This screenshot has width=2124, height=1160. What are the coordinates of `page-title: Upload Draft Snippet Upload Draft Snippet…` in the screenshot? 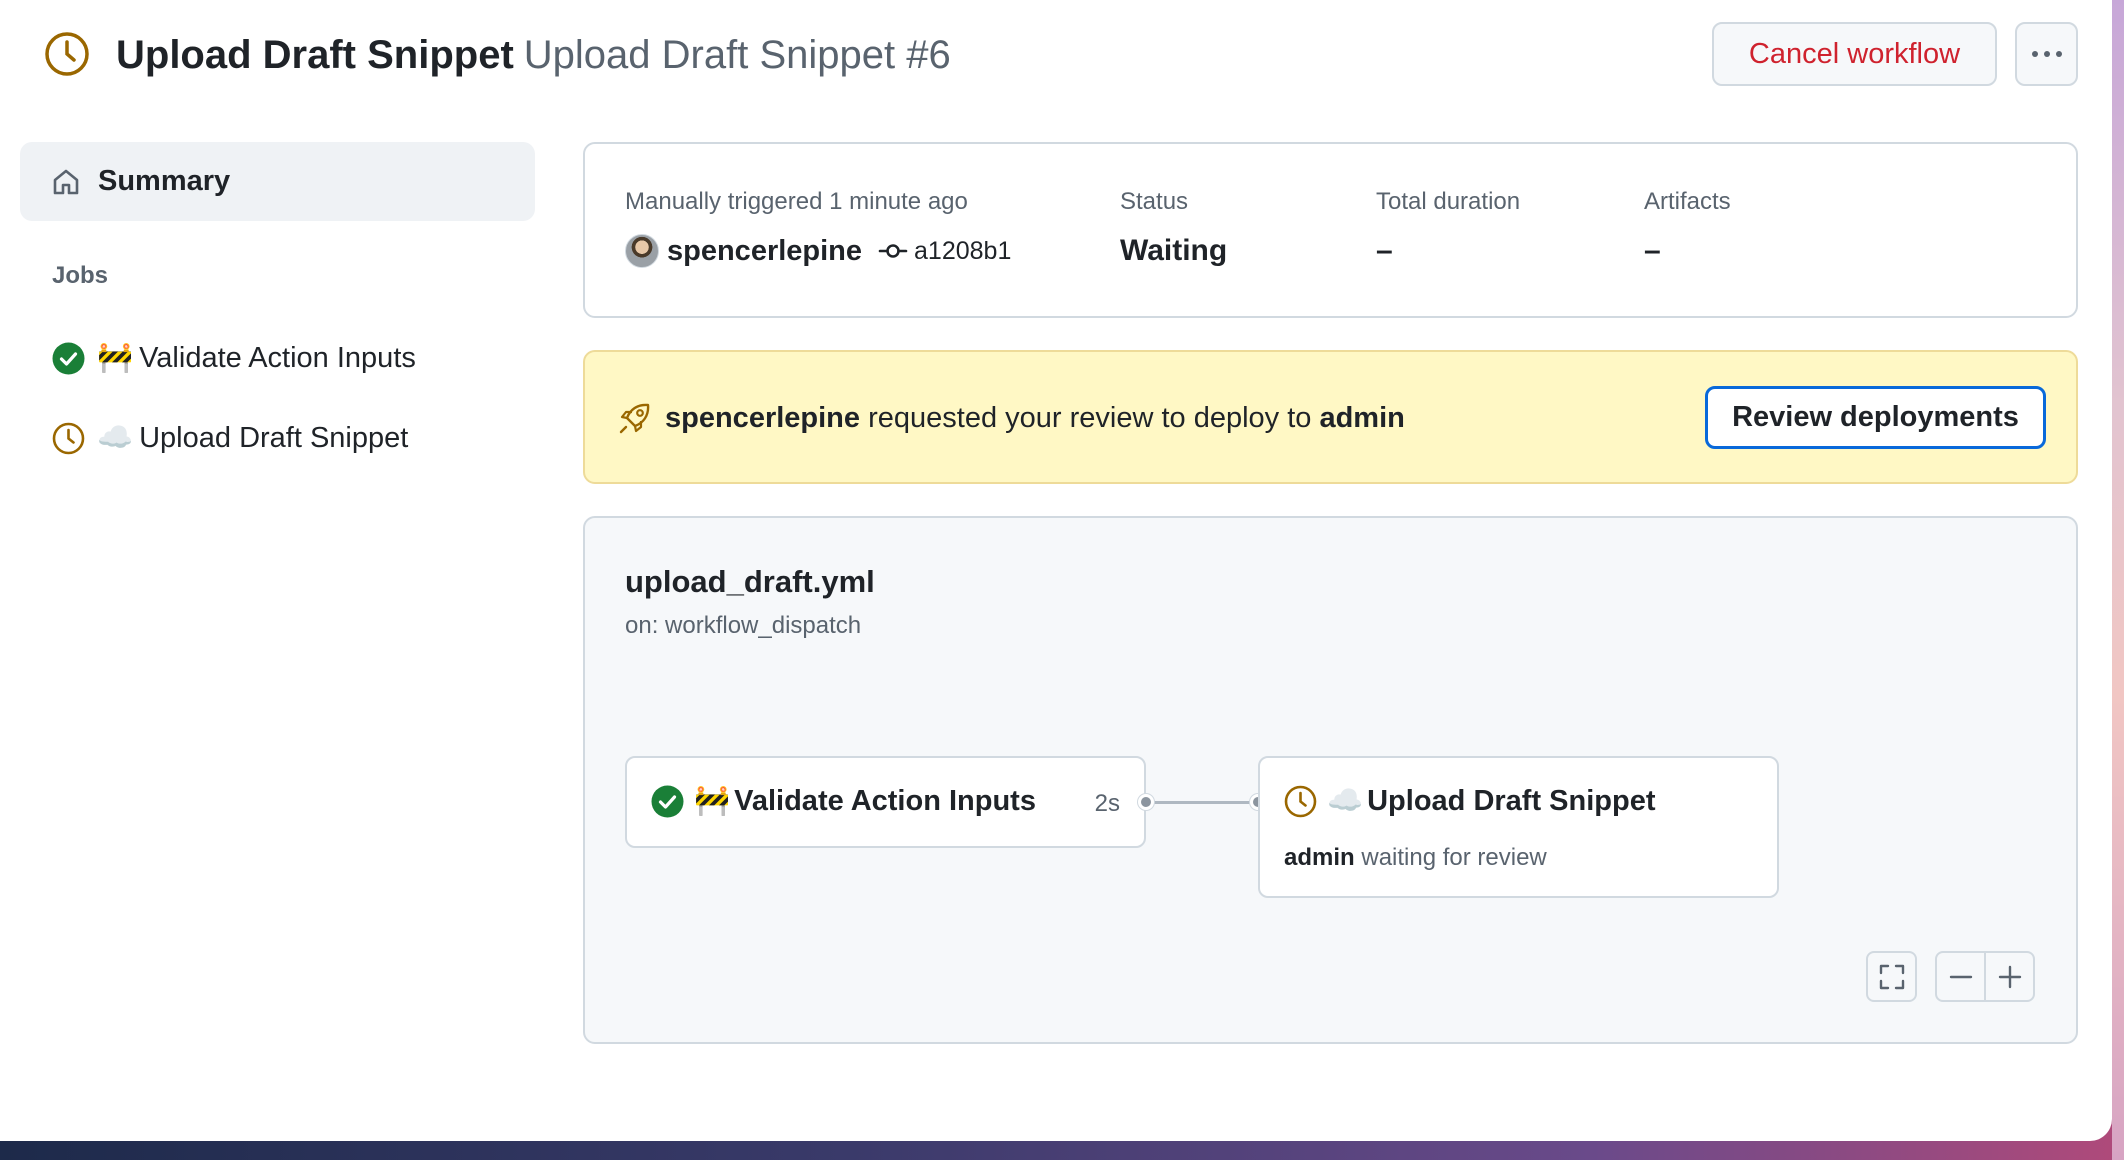 It's located at (533, 55).